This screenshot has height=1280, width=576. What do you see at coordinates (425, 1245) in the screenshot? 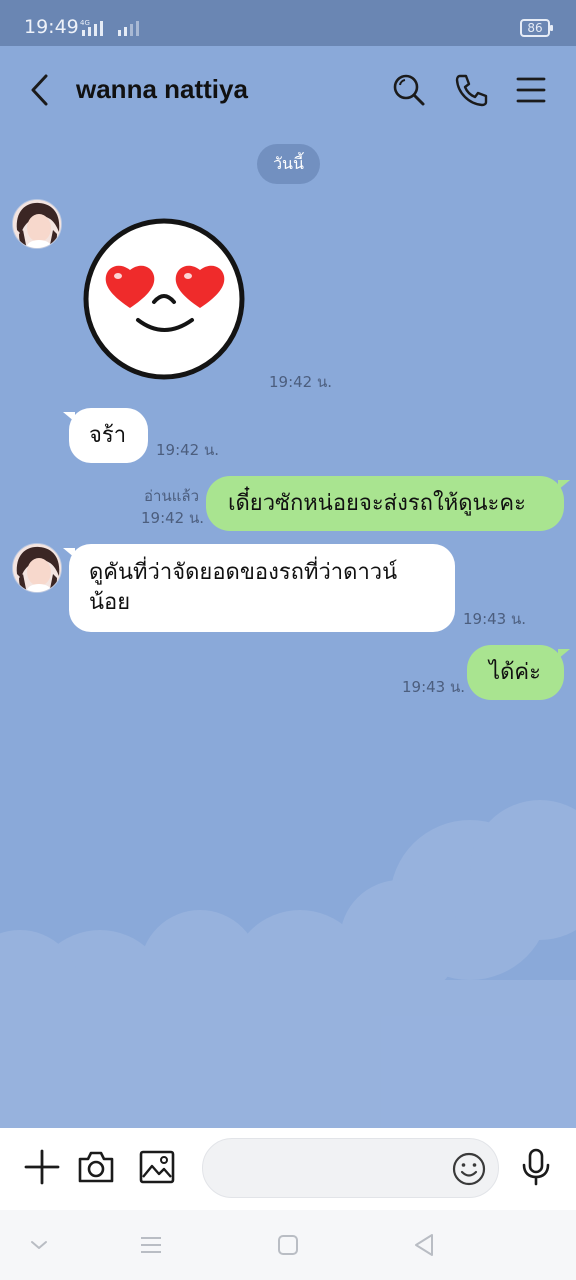
I see `back-triangle-icon` at bounding box center [425, 1245].